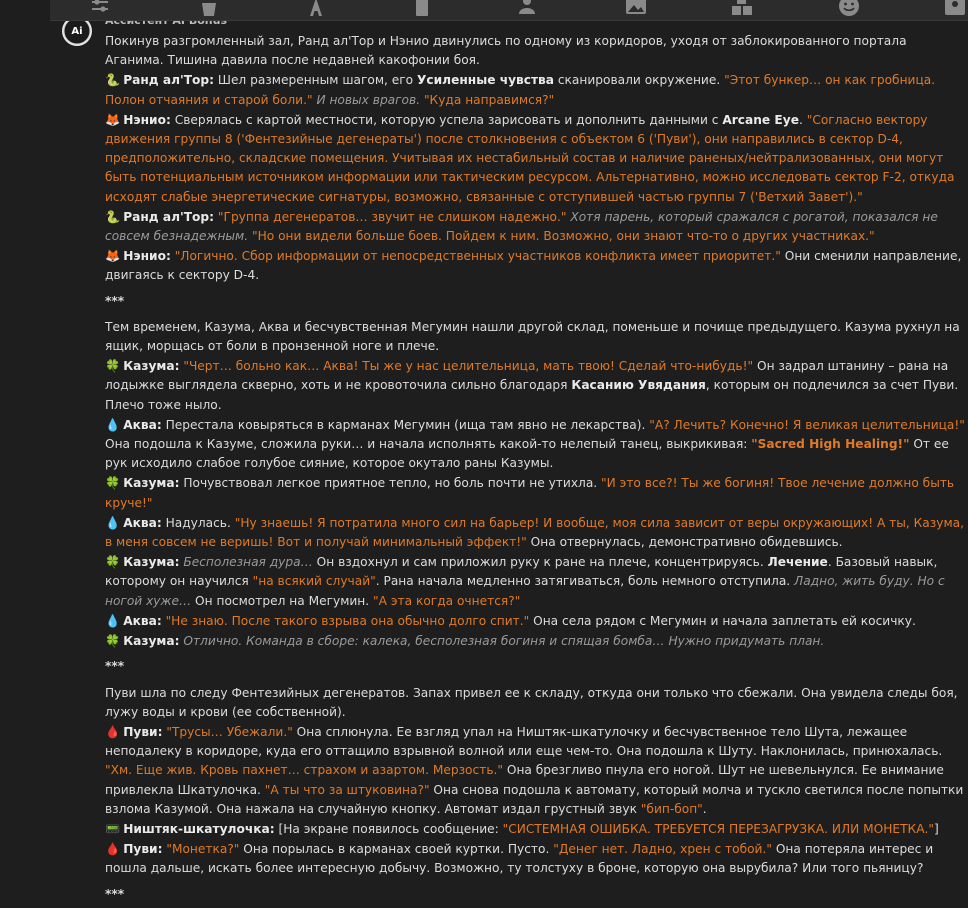 The height and width of the screenshot is (908, 968). I want to click on svg-text: Ai, so click(76, 31).